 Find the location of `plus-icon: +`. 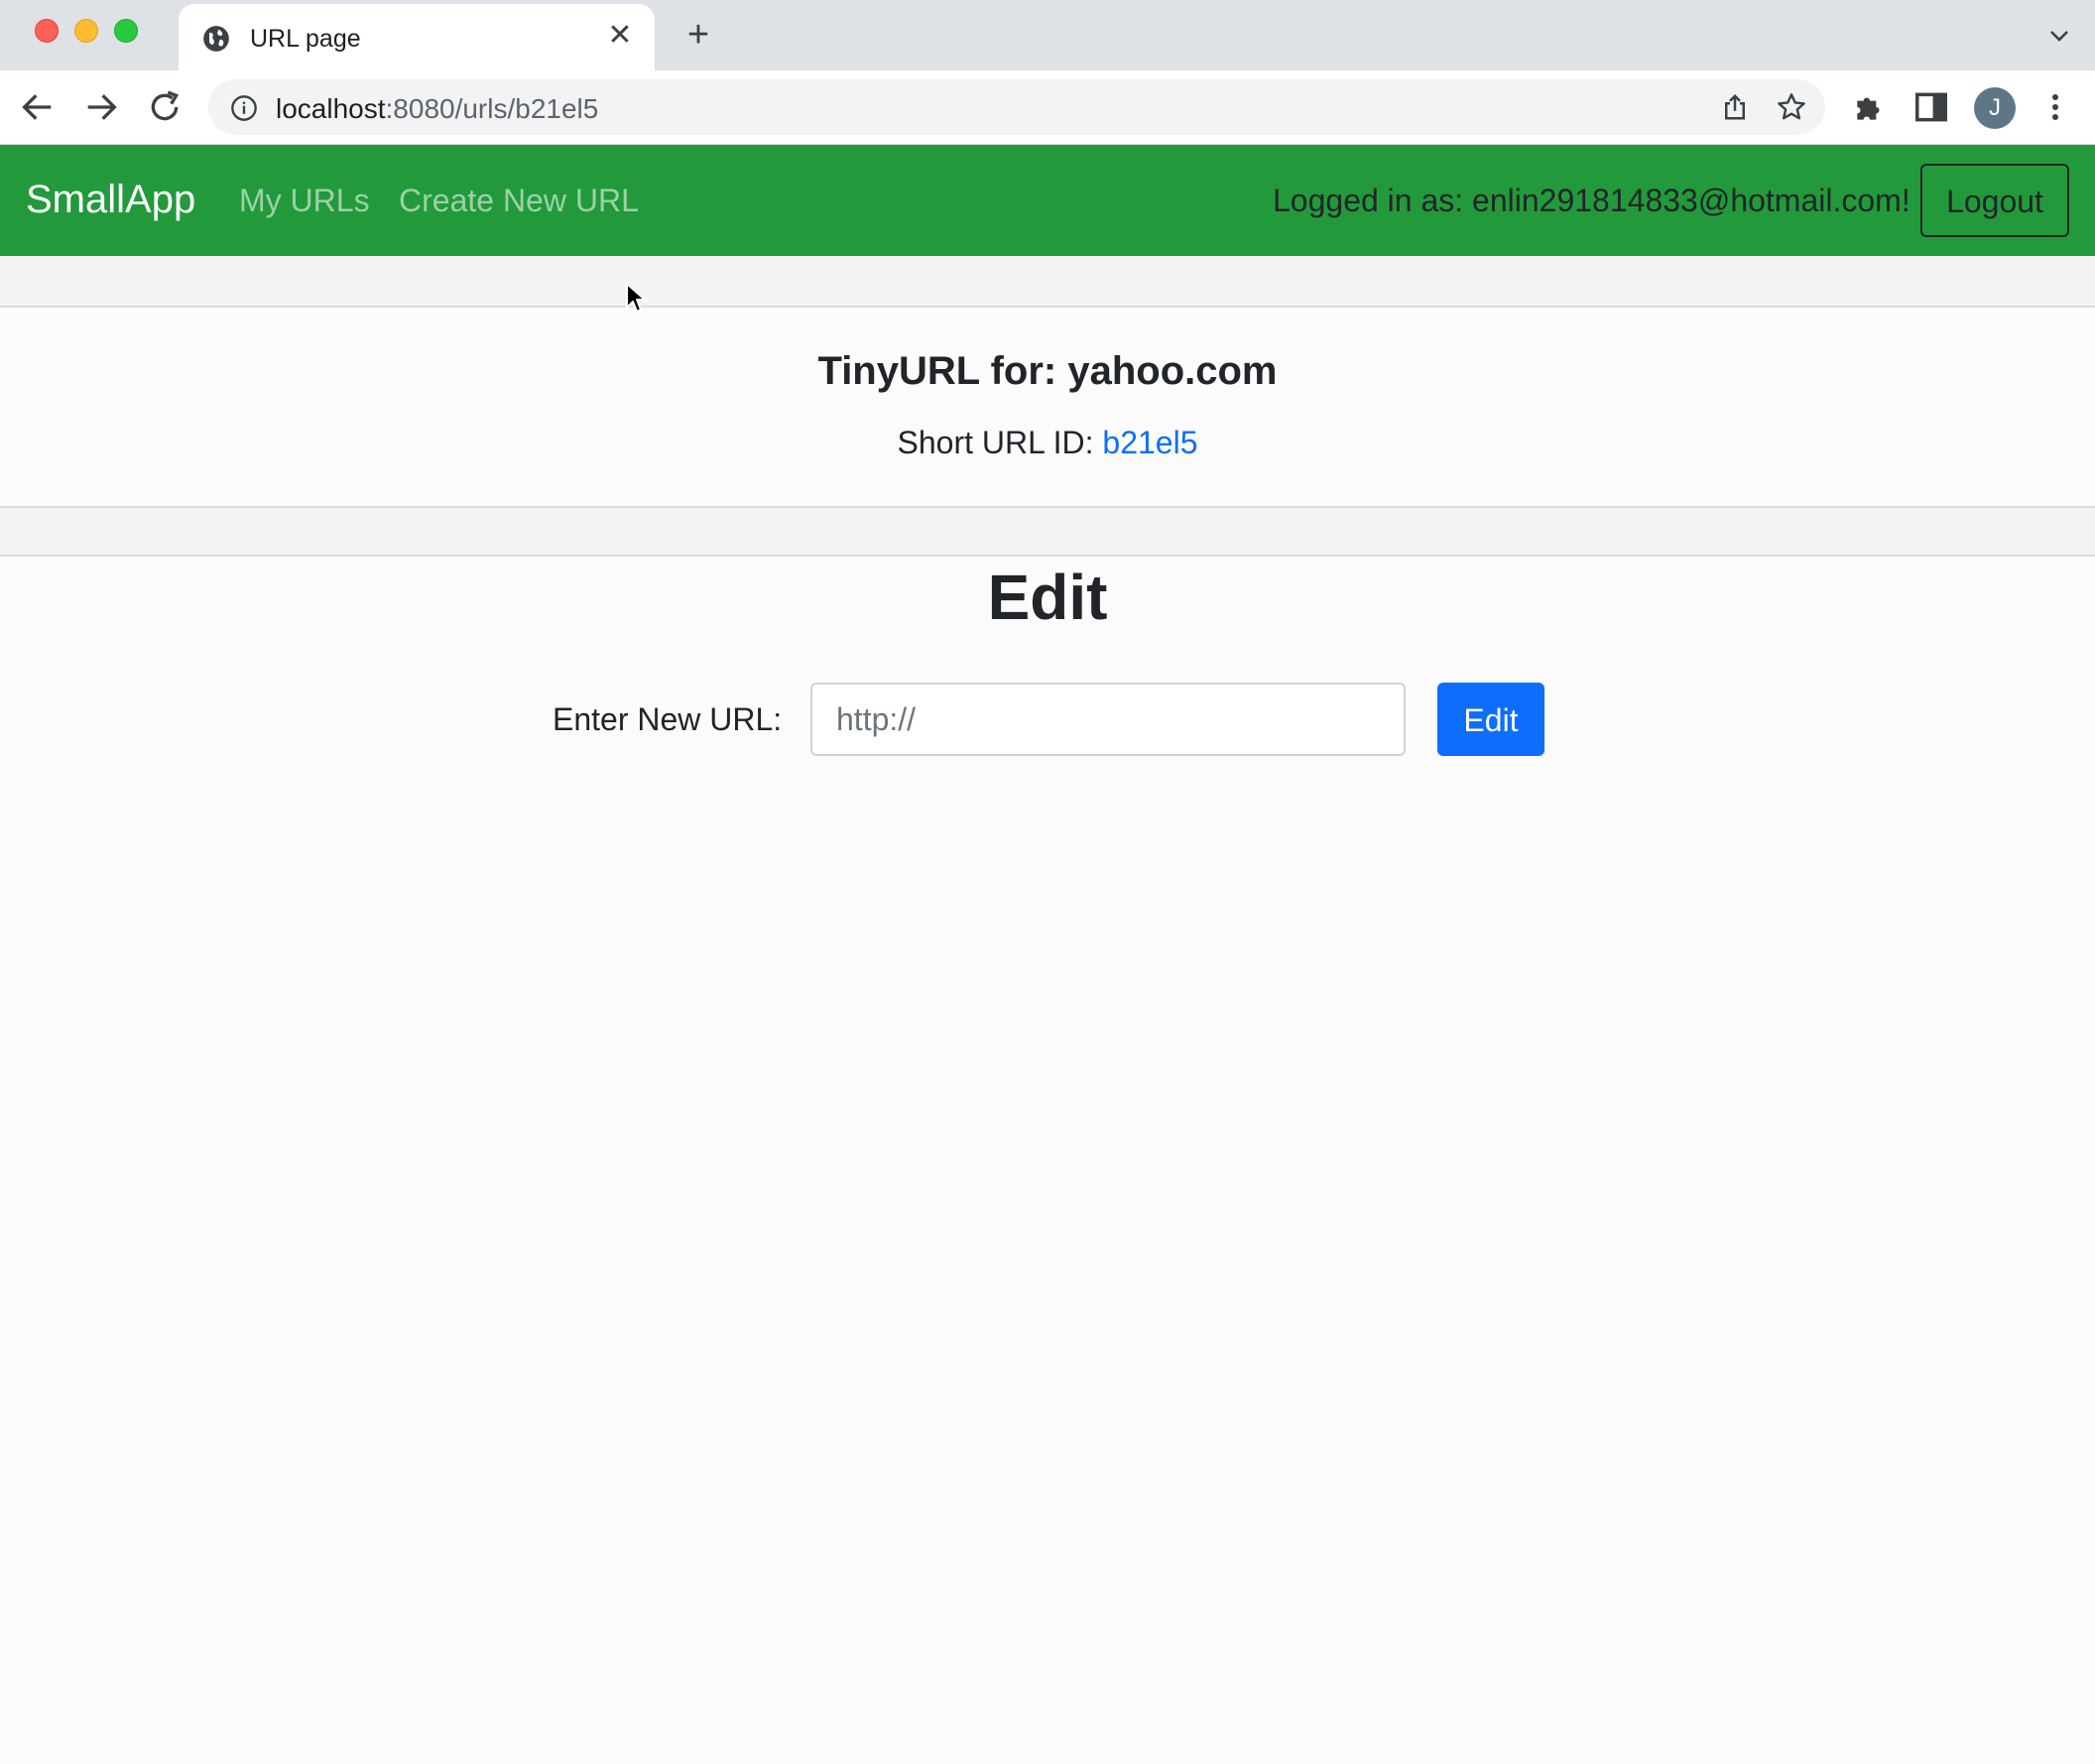

plus-icon: + is located at coordinates (698, 35).